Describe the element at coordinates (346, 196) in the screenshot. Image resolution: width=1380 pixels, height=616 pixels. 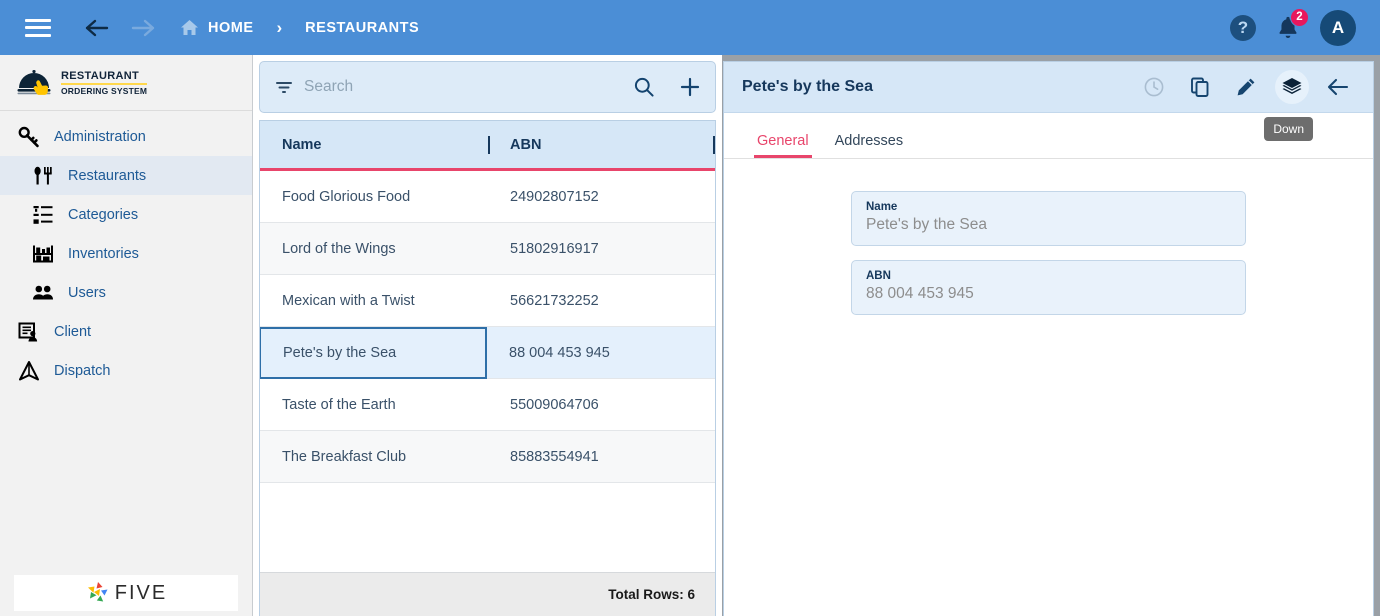
I see `cell-name: Food Glorious Food` at that location.